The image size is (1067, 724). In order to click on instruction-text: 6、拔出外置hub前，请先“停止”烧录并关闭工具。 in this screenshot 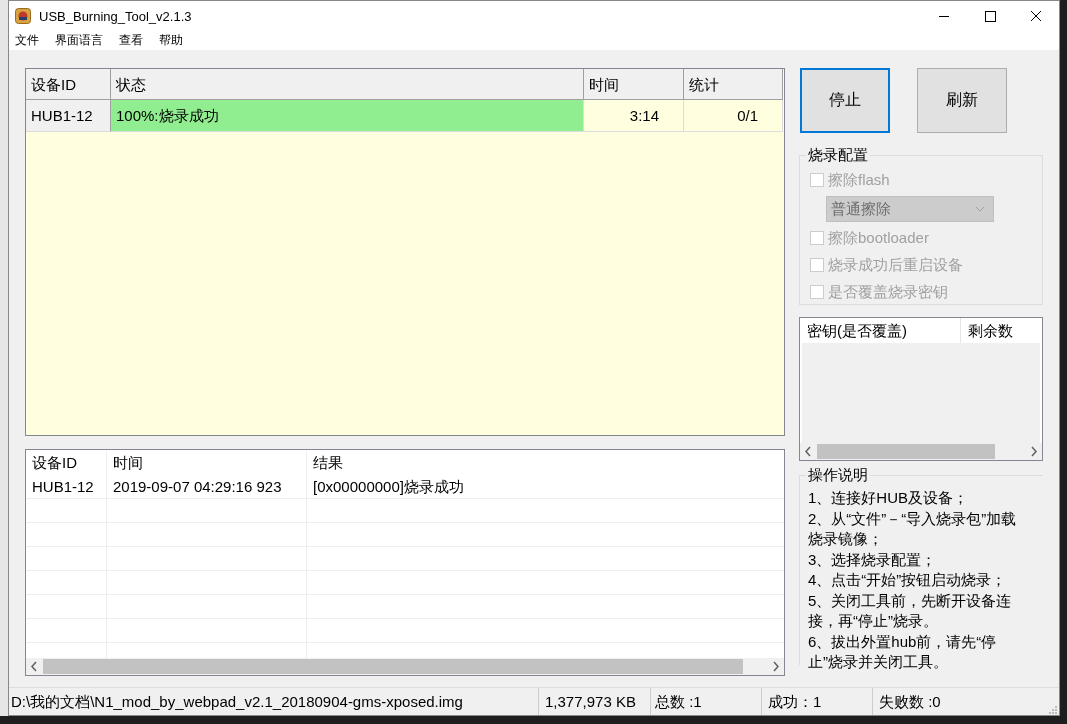, I will do `click(903, 651)`.